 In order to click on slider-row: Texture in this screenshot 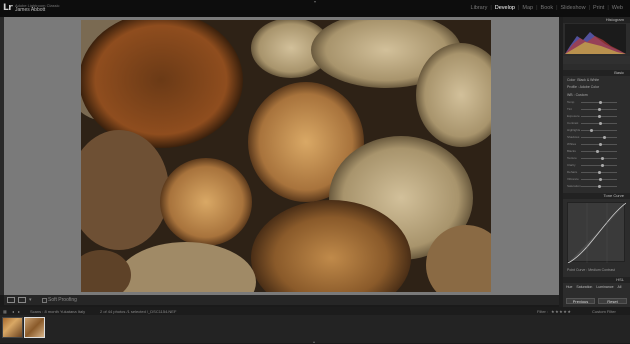, I will do `click(597, 158)`.